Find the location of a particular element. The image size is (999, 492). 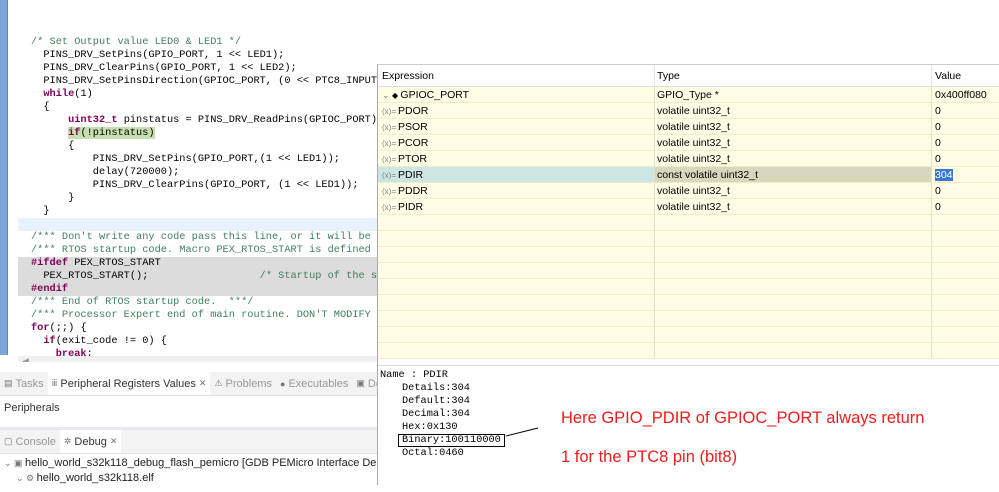

code-line: #ifdef PEX_RTOS_START is located at coordinates (198, 263).